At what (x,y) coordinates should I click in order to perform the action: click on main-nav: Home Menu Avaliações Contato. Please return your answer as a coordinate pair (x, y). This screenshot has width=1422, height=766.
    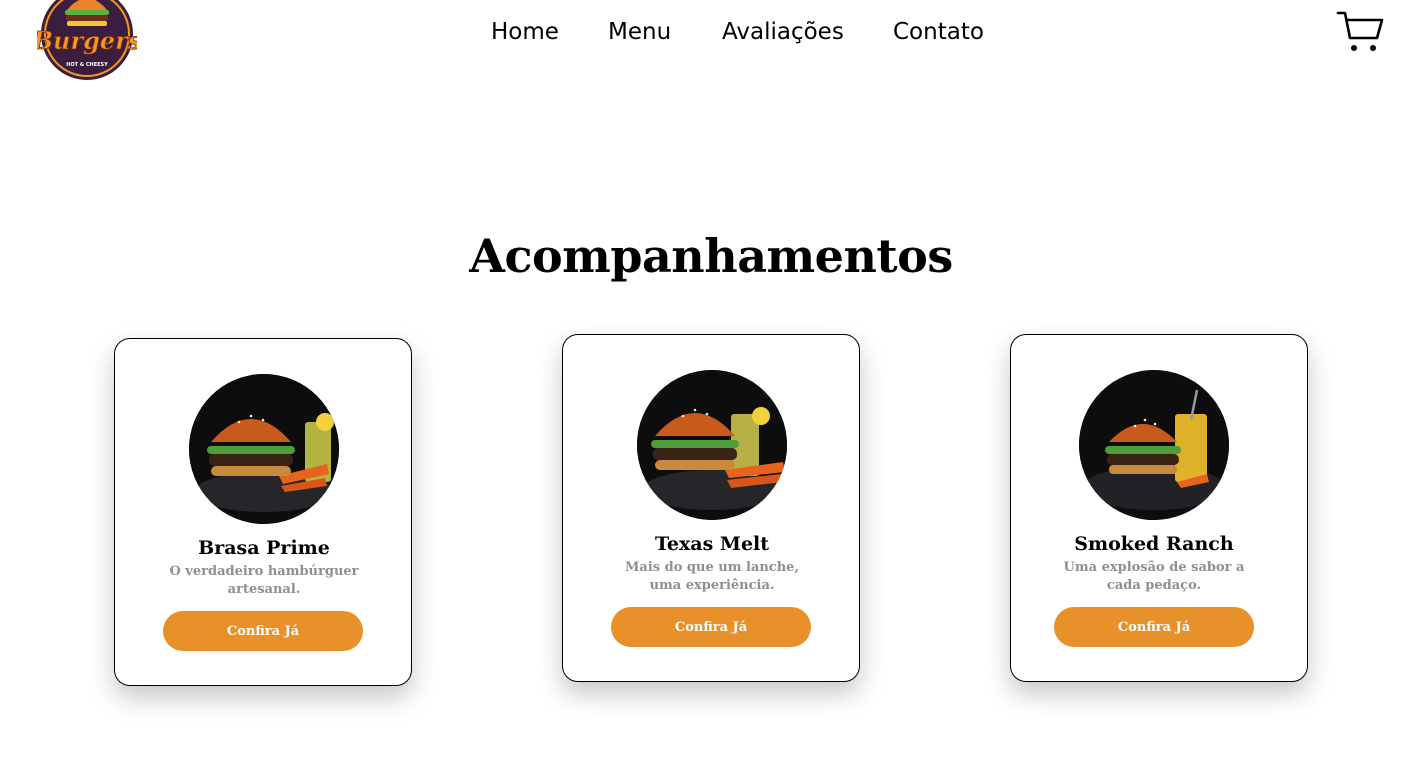
    Looking at the image, I should click on (711, 32).